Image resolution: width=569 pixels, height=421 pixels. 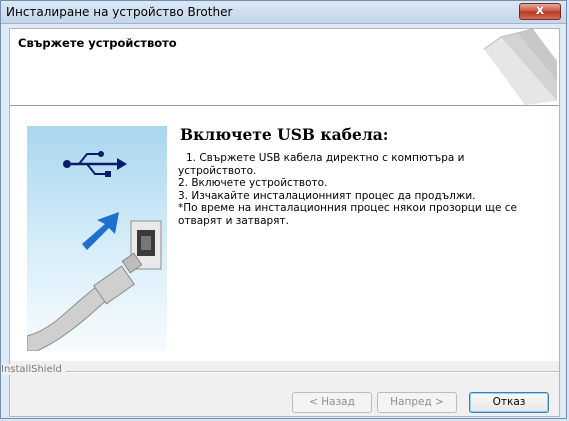 What do you see at coordinates (283, 12) in the screenshot?
I see `title-bar: Инсталиране на устройство Brother x` at bounding box center [283, 12].